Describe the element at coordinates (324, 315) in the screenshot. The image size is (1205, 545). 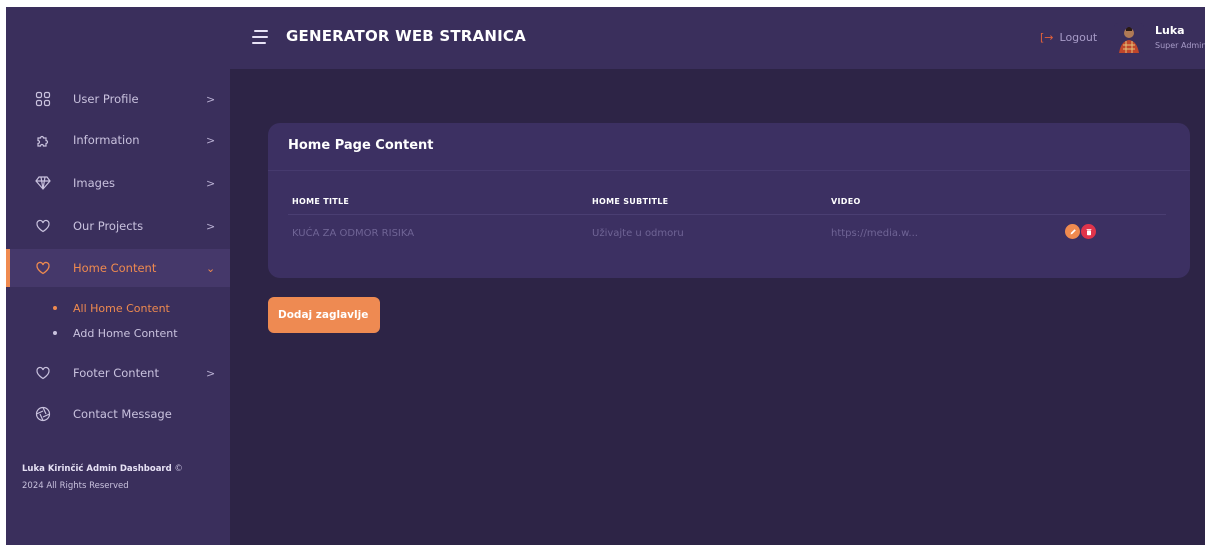
I see `add-header-button: Dodaj zaglavlje` at that location.